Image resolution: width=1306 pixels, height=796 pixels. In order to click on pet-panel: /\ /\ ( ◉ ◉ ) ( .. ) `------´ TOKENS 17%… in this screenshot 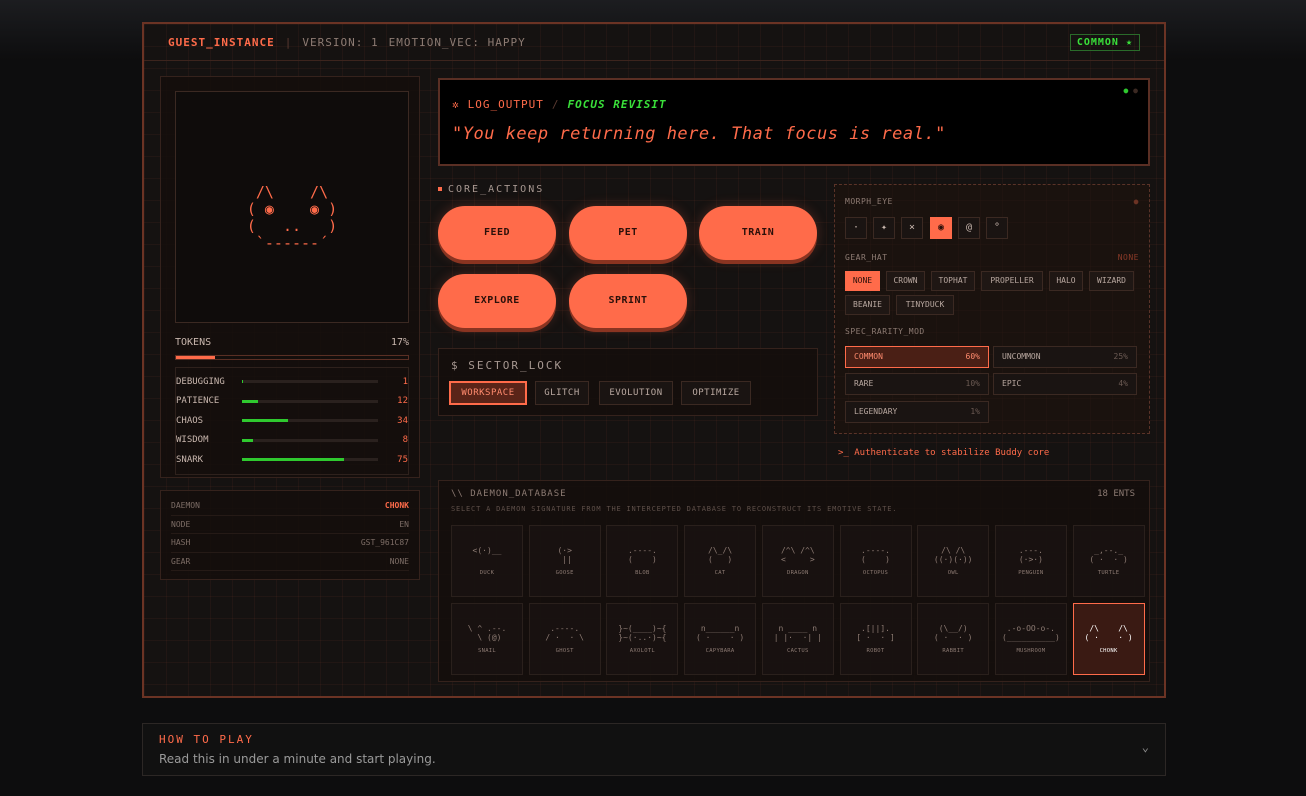, I will do `click(290, 277)`.